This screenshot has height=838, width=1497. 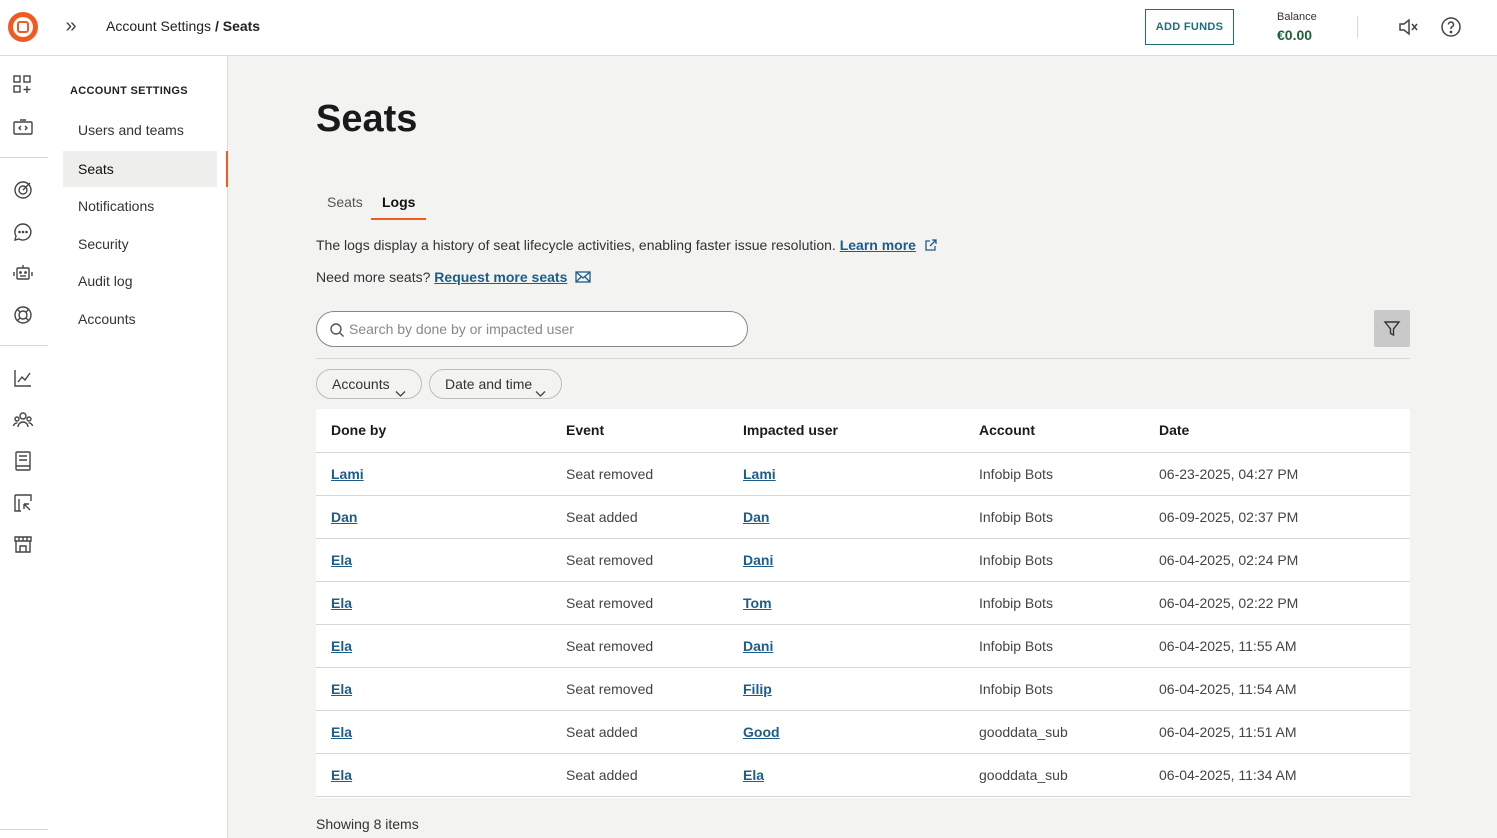 I want to click on cell-impacted-user-link: Tom, so click(x=757, y=603).